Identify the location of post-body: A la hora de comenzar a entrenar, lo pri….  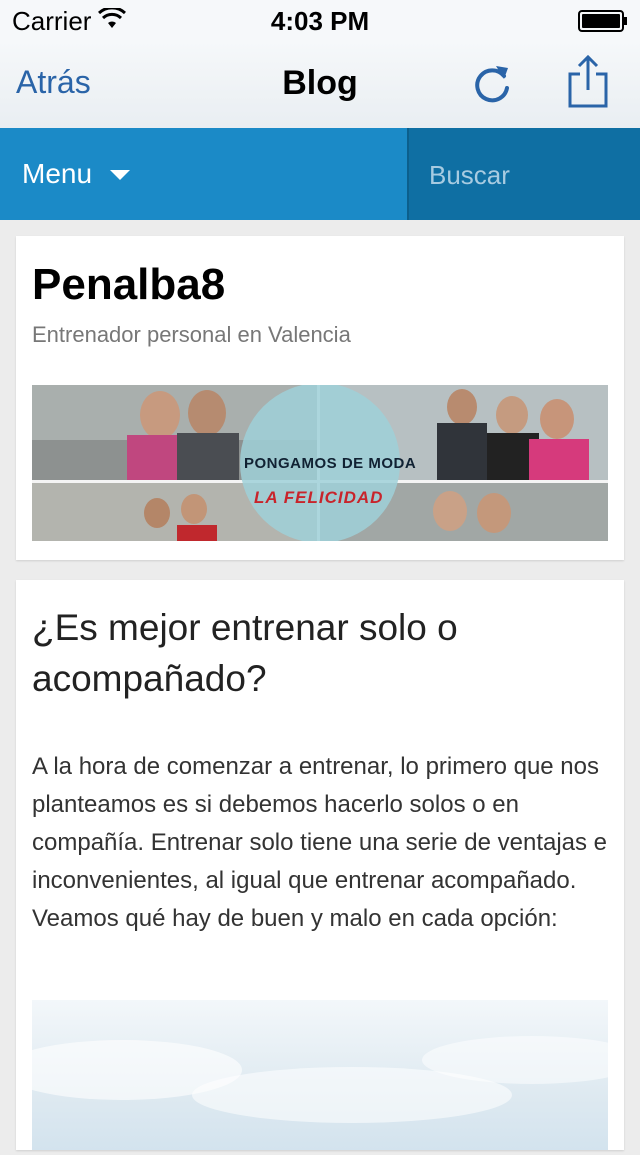
(320, 842).